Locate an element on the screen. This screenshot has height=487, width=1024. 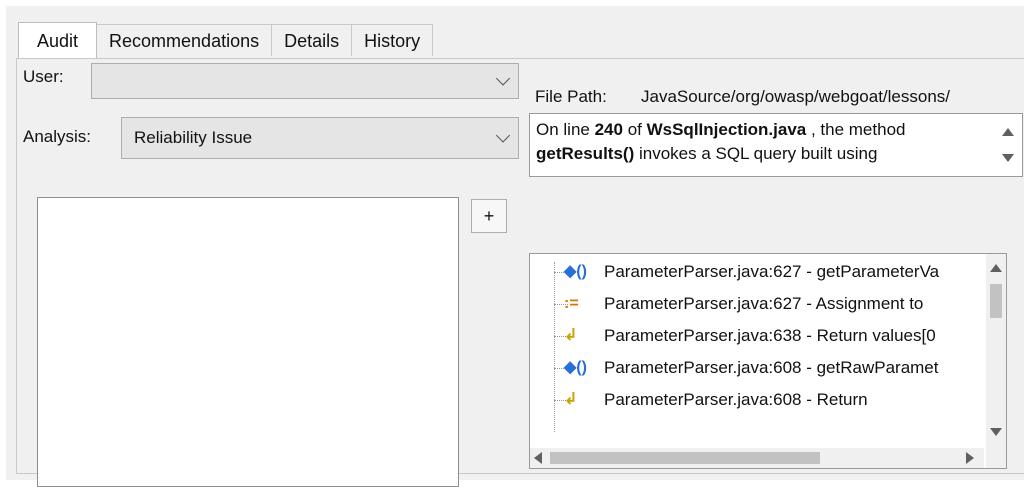
scroll-right-icon is located at coordinates (970, 458).